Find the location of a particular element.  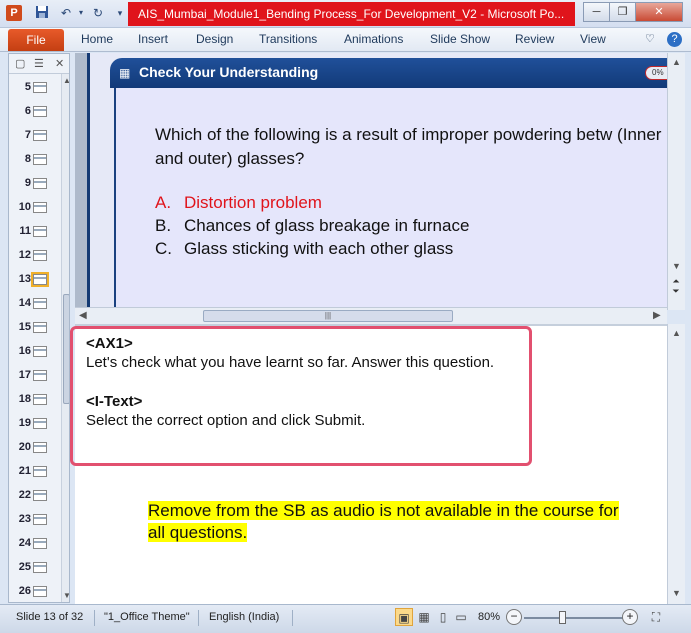

zoom-slider-thumb is located at coordinates (562, 617).